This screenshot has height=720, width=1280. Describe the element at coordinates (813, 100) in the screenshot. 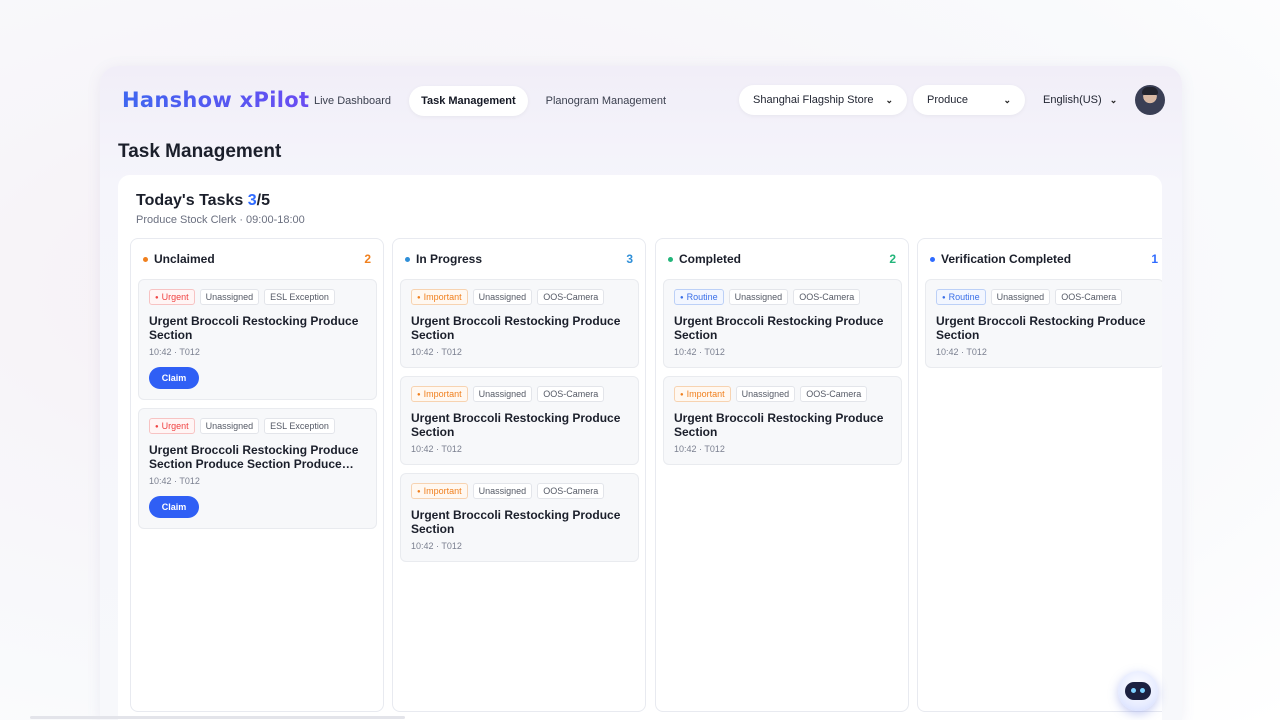

I see `store-selector-value: Shanghai Flagship Store` at that location.